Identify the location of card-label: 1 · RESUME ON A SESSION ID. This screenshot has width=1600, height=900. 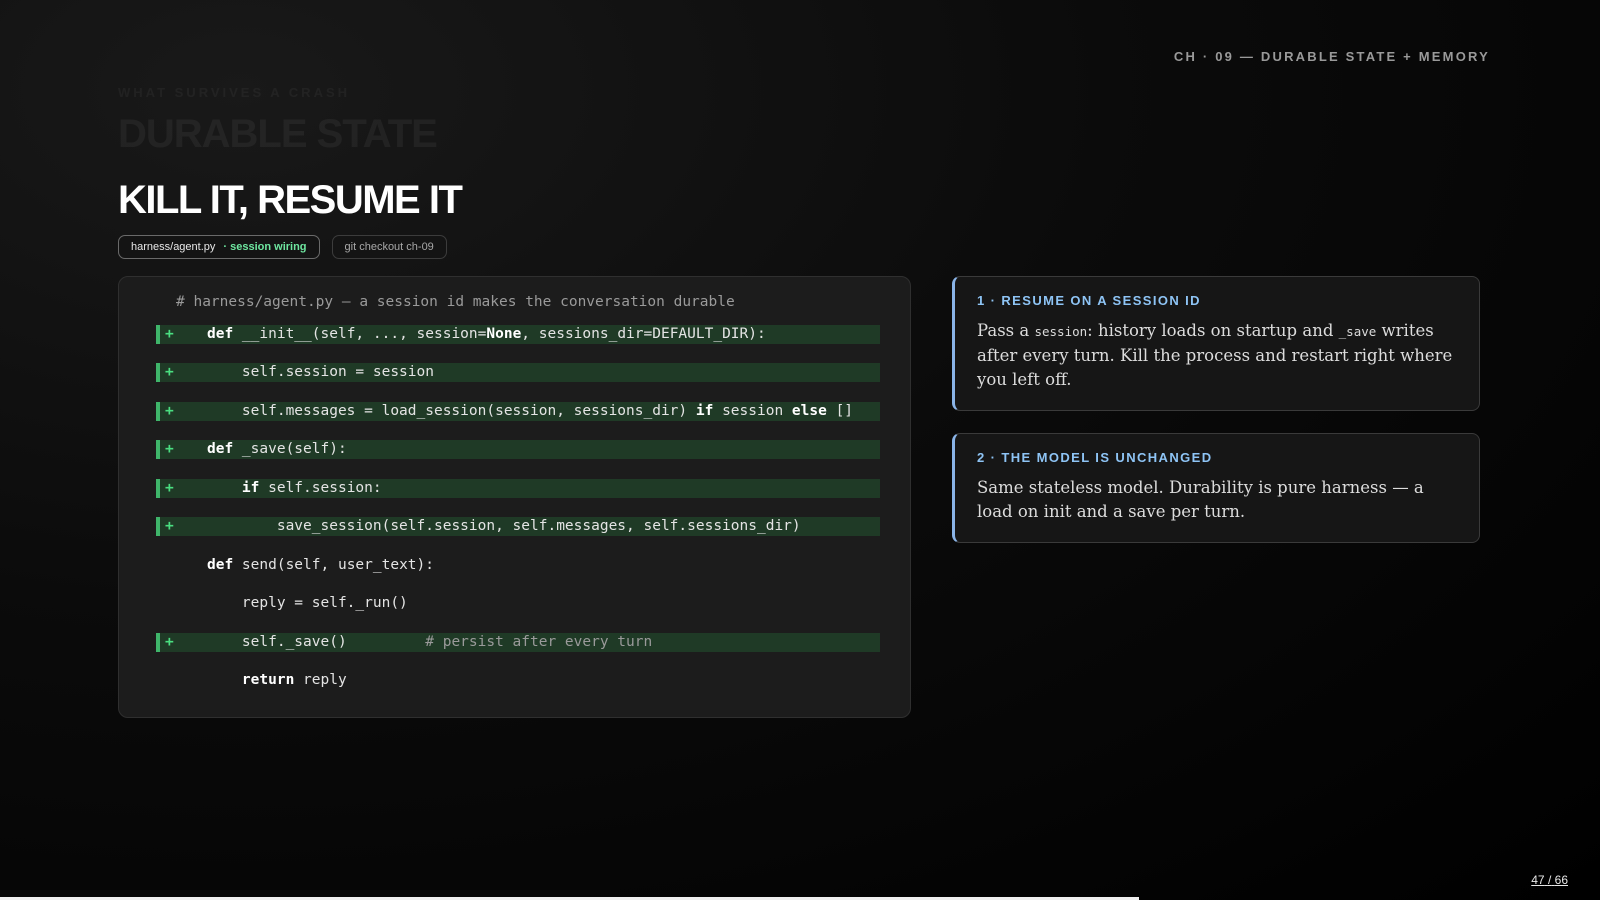
(1089, 300).